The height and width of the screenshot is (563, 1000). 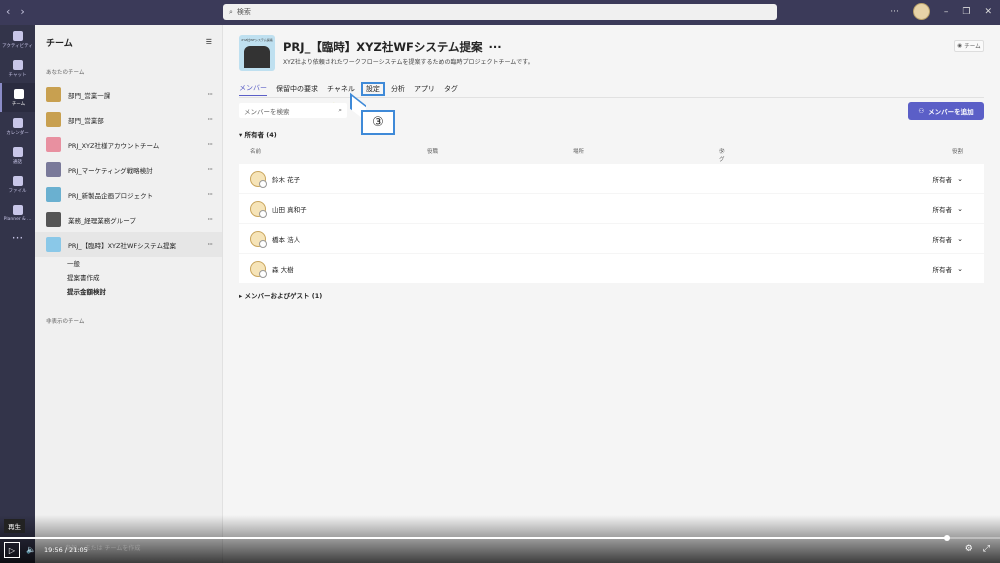 What do you see at coordinates (722, 151) in the screenshot?
I see `info-icon: ⓘ` at bounding box center [722, 151].